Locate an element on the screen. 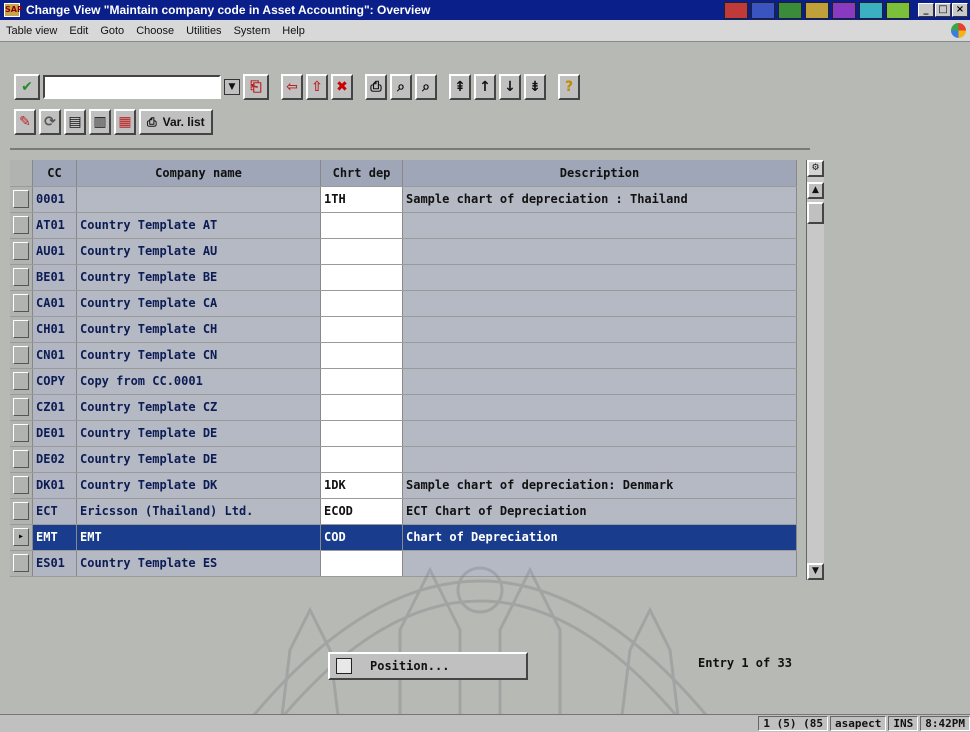 The height and width of the screenshot is (732, 970). details-icon: ▤ is located at coordinates (75, 122).